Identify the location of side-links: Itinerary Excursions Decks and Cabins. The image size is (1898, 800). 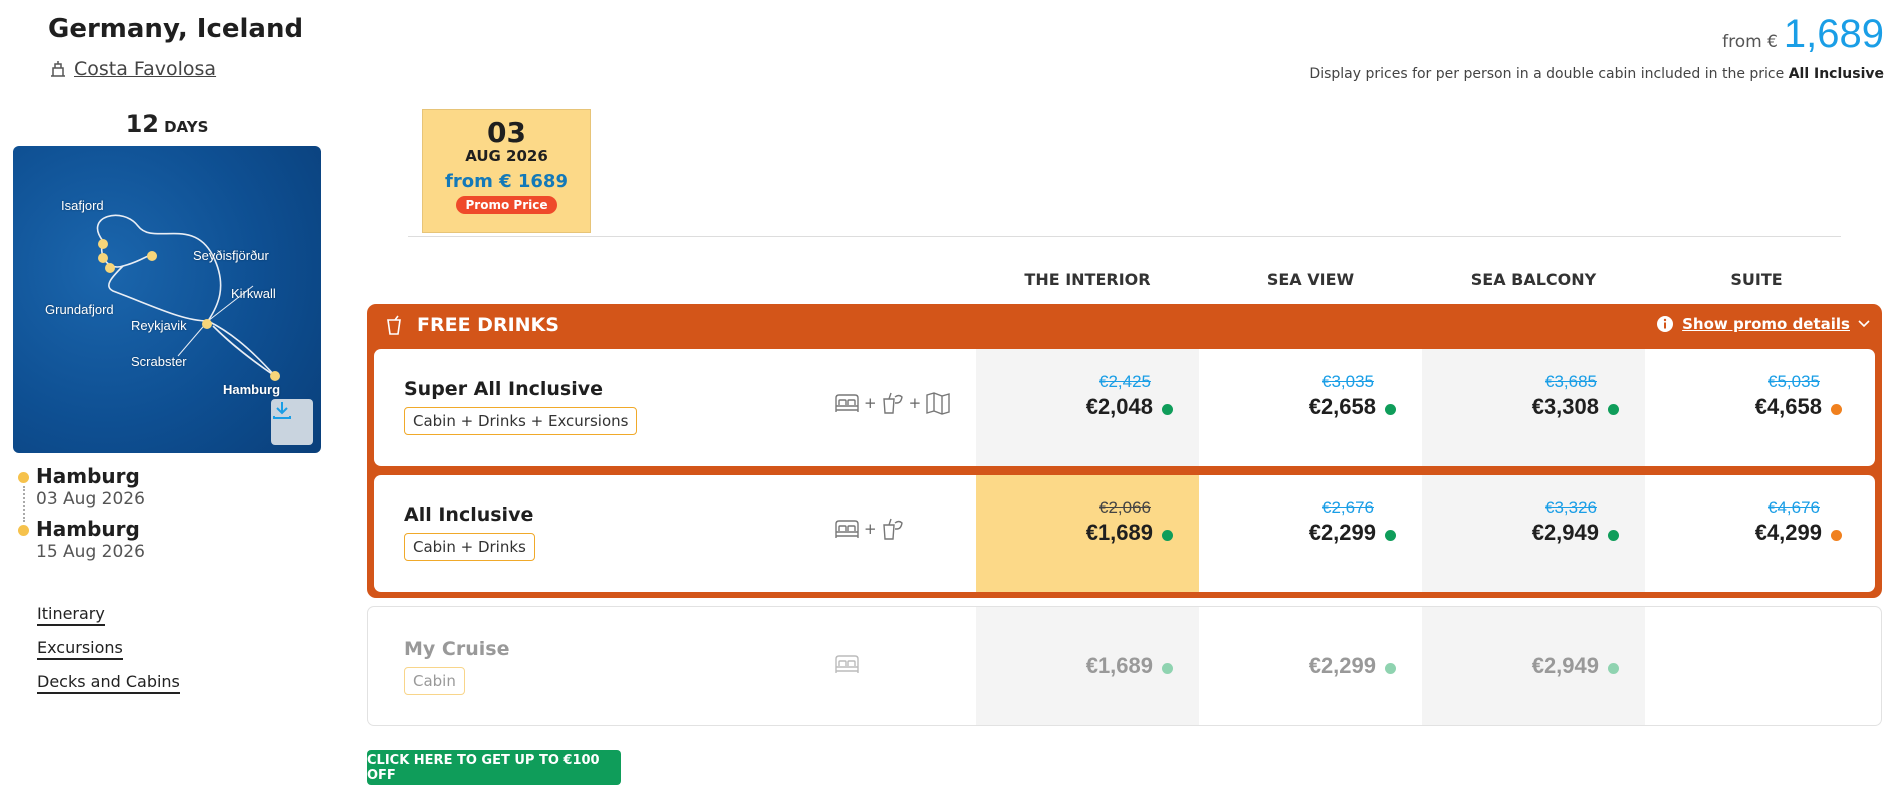
(108, 655).